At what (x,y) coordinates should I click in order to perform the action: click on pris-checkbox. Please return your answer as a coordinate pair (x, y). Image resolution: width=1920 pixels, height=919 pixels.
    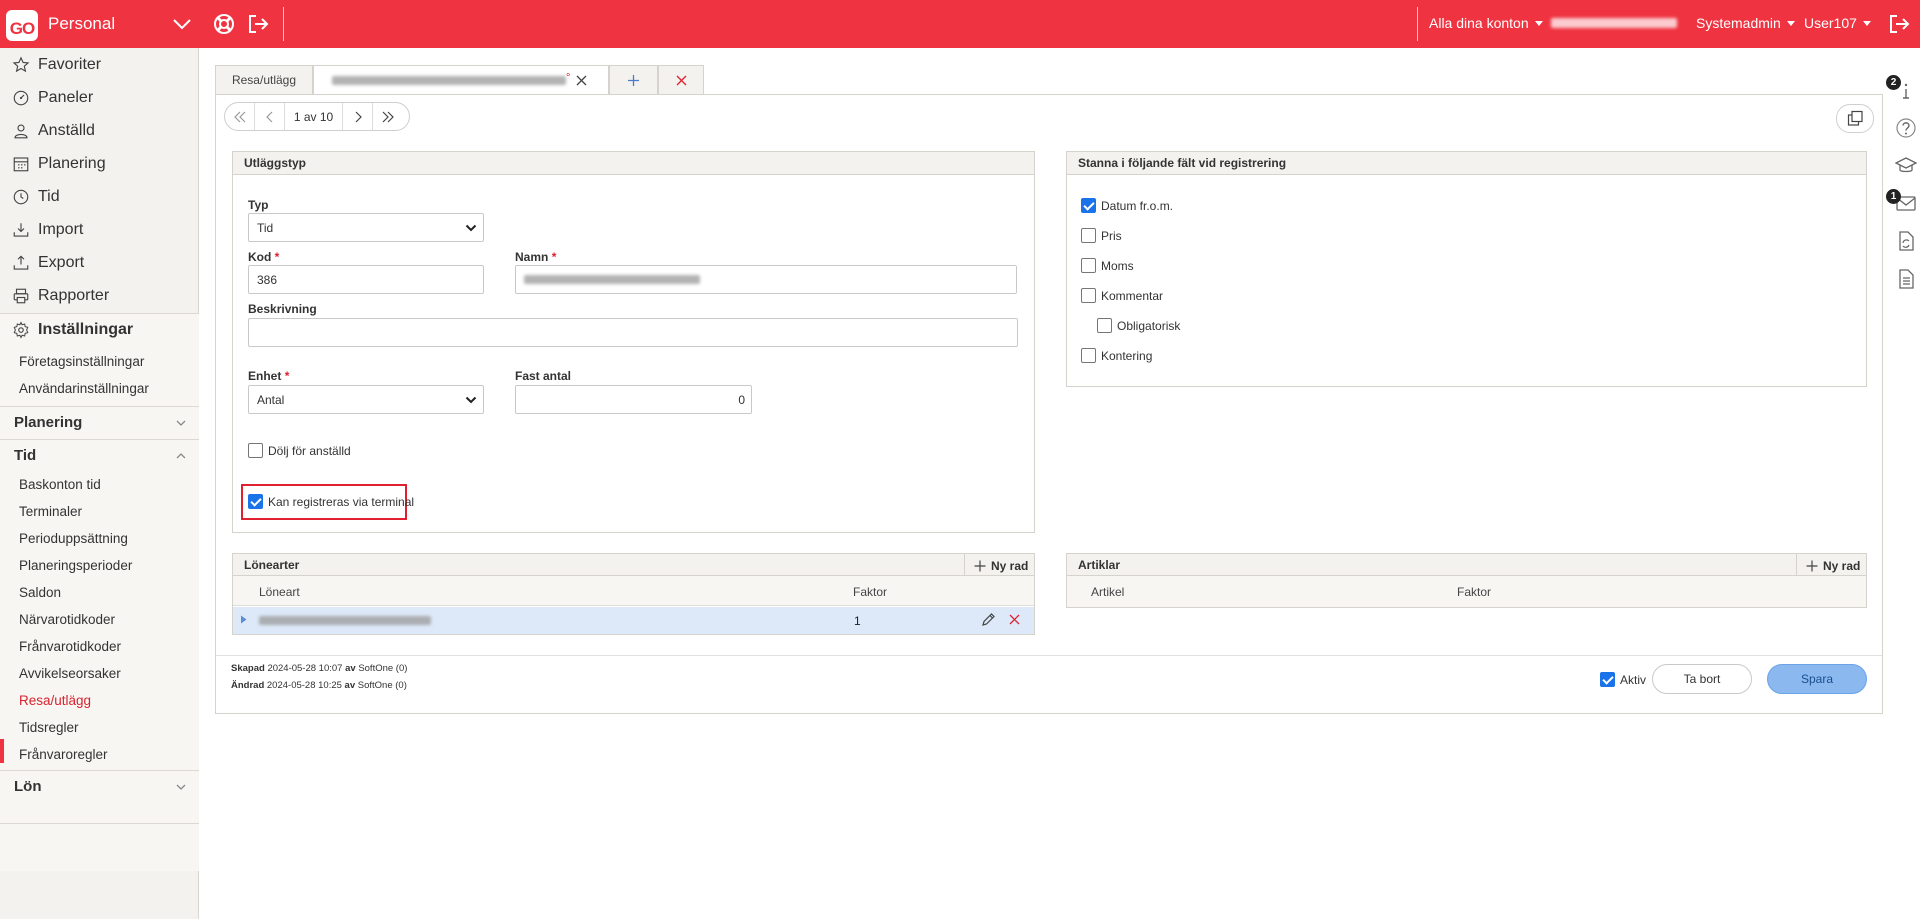
    Looking at the image, I should click on (1088, 235).